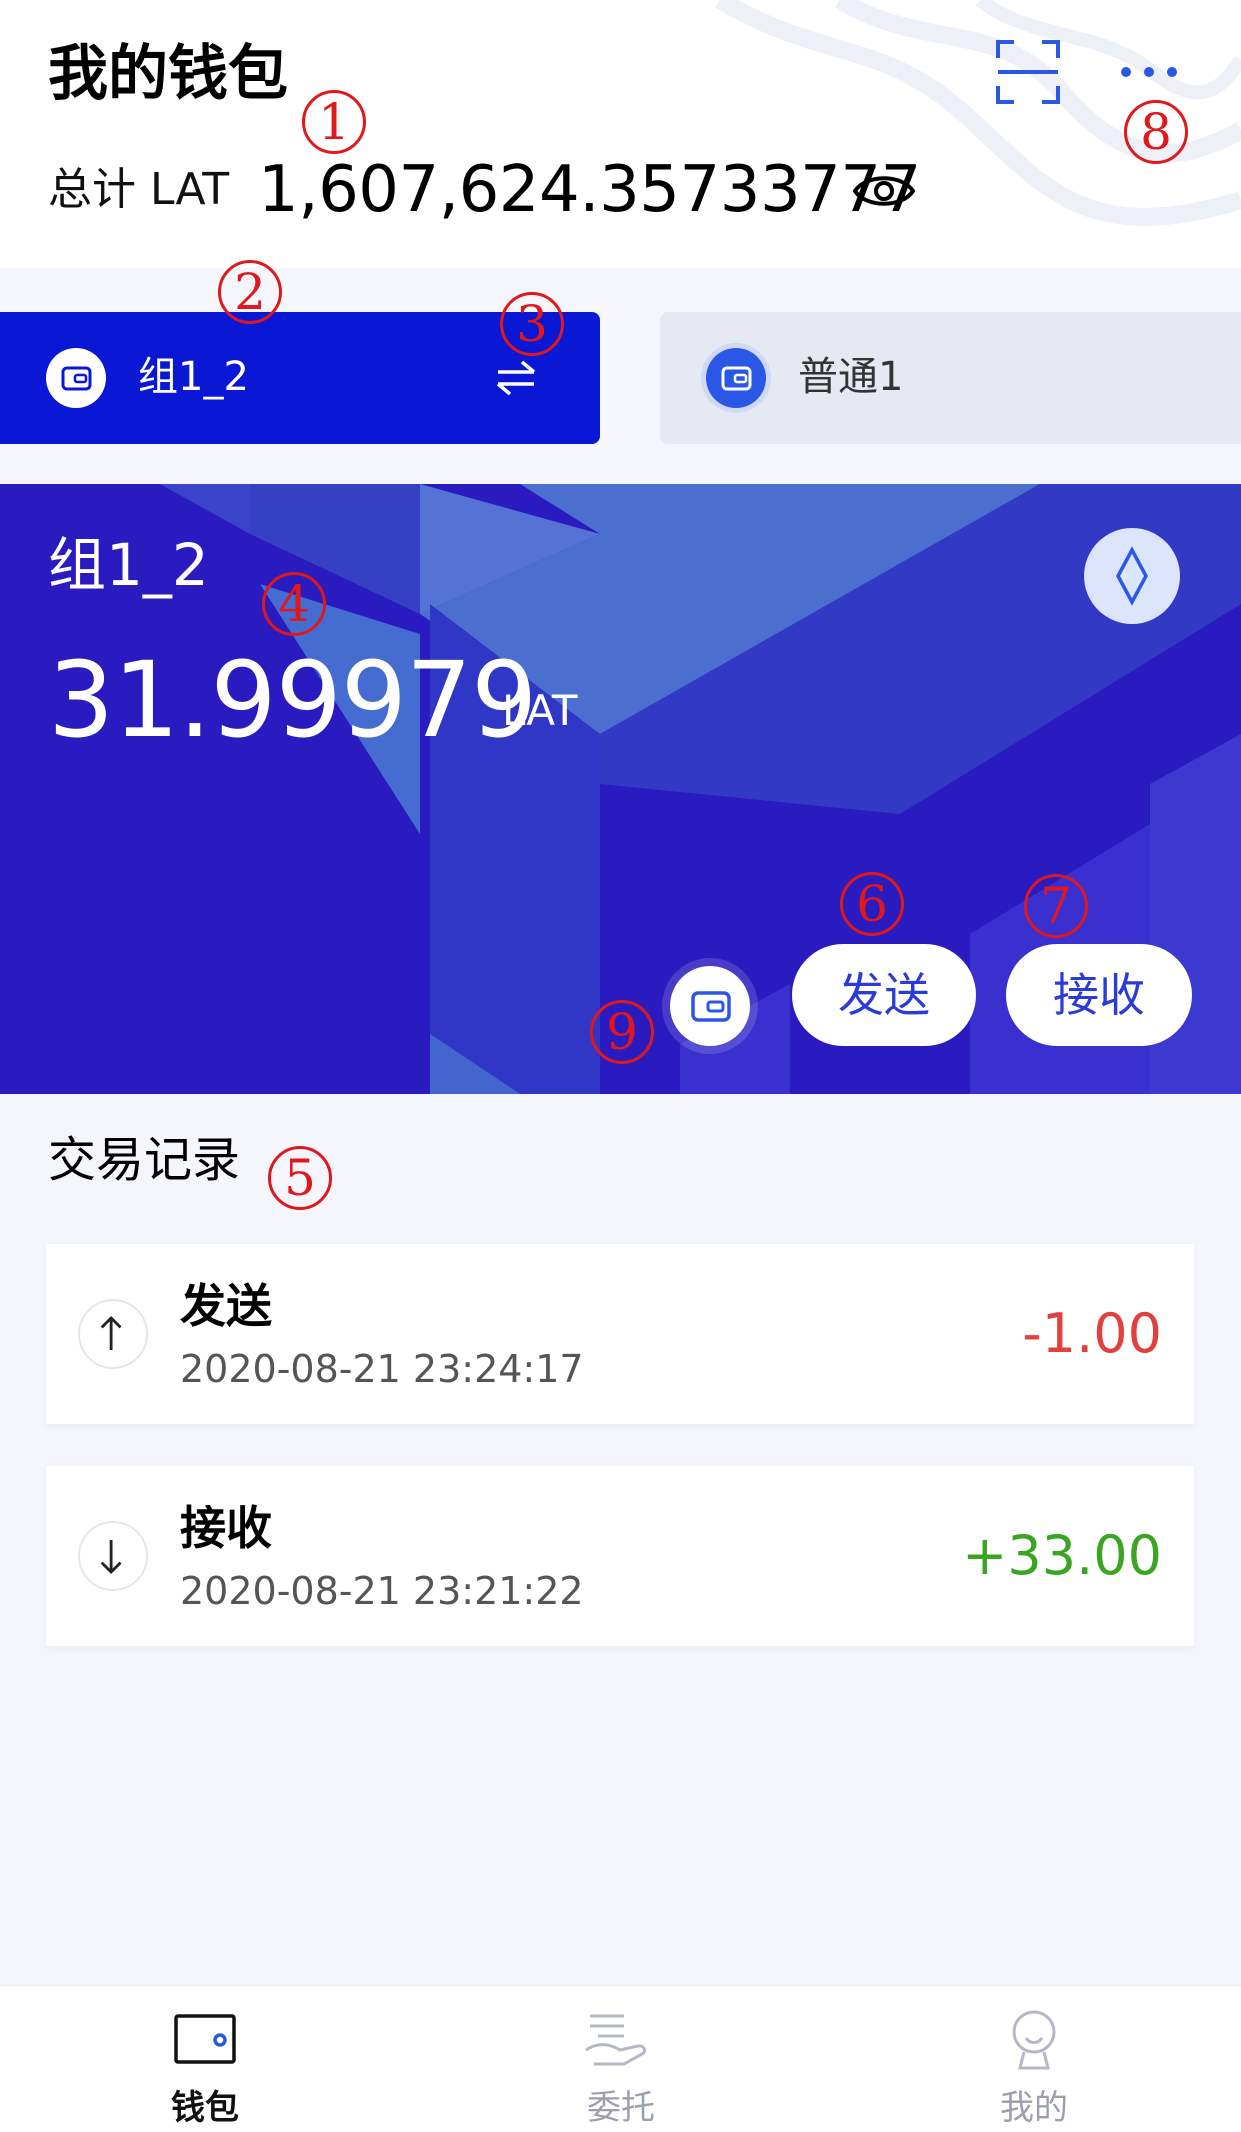 The image size is (1241, 2132). What do you see at coordinates (1062, 1555) in the screenshot?
I see `transaction-amount: +33.00` at bounding box center [1062, 1555].